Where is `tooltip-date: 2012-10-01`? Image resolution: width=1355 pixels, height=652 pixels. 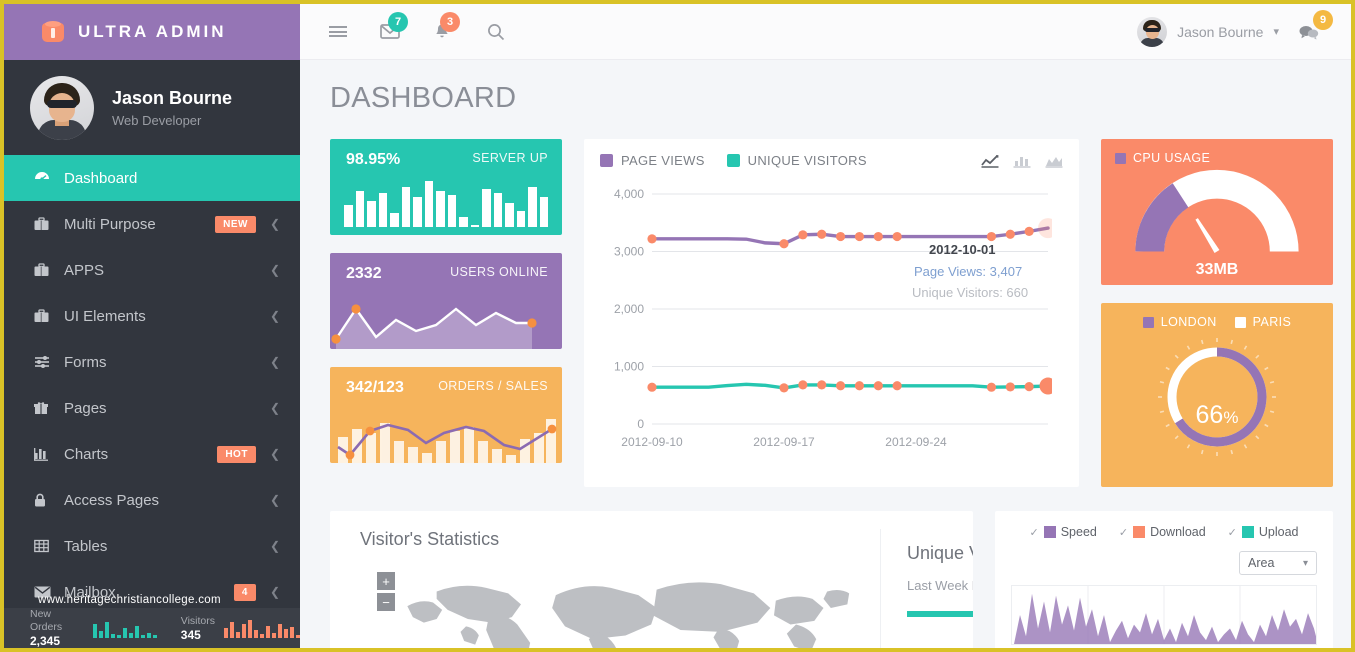 tooltip-date: 2012-10-01 is located at coordinates (962, 249).